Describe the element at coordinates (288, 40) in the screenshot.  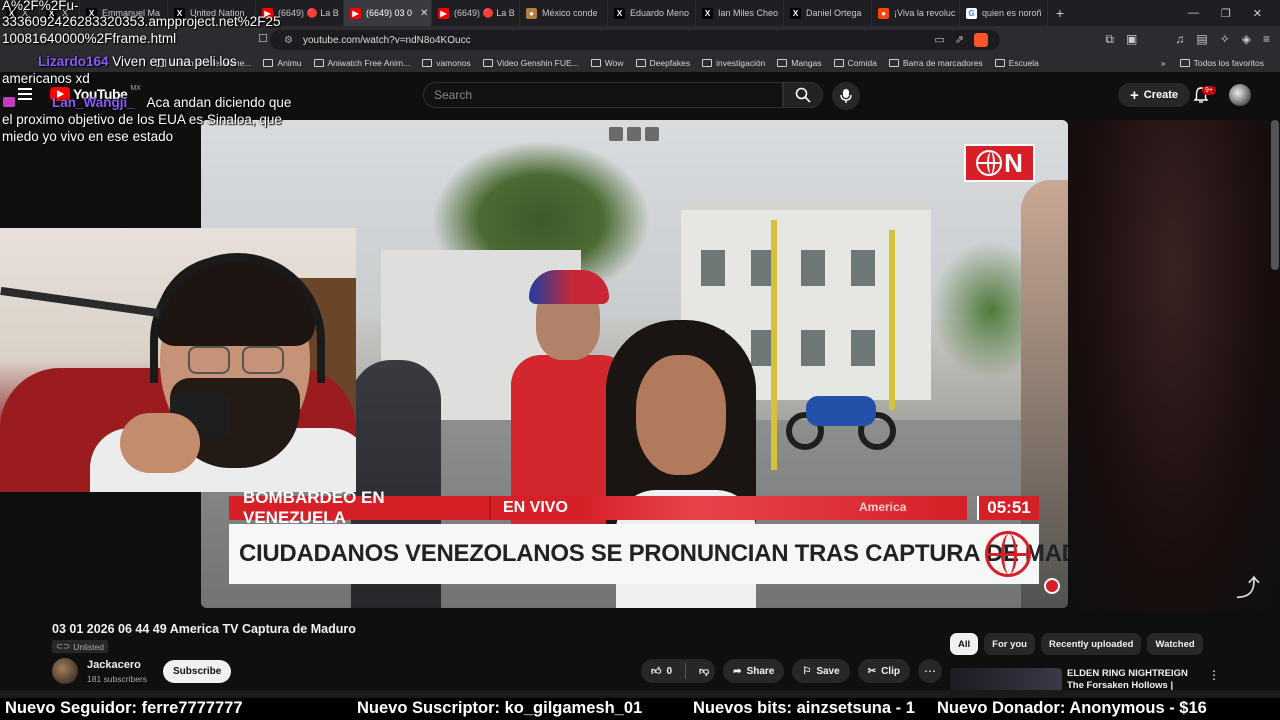
I see `site-info-icon: ⚙` at that location.